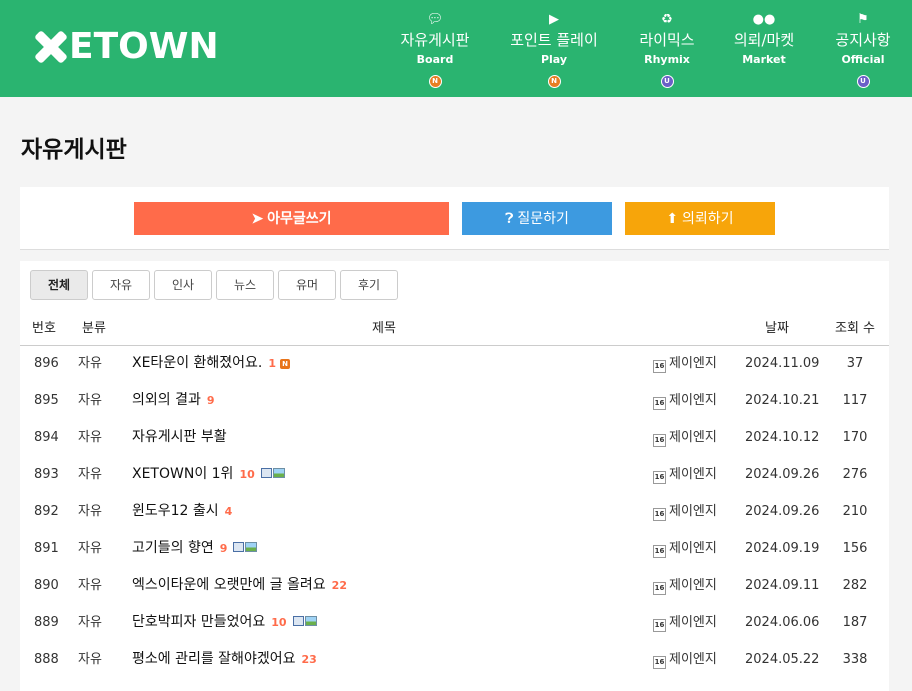 The height and width of the screenshot is (691, 912). What do you see at coordinates (307, 285) in the screenshot?
I see `tab-humor: 유머` at bounding box center [307, 285].